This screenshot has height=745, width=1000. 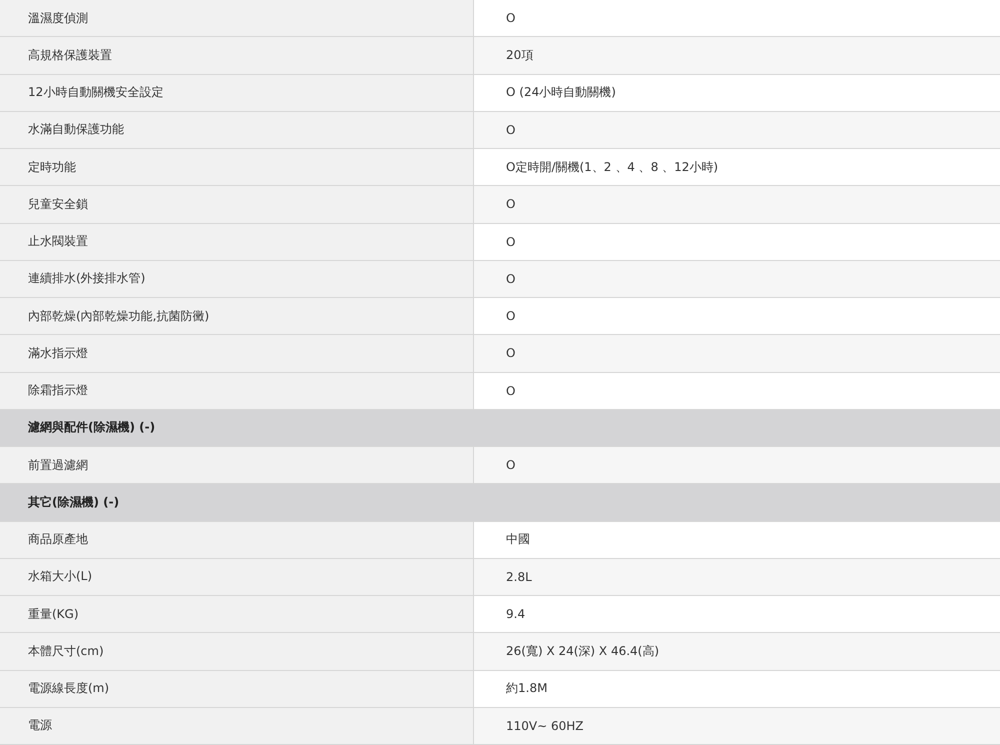 I want to click on spec-value: 2.8L, so click(x=737, y=576).